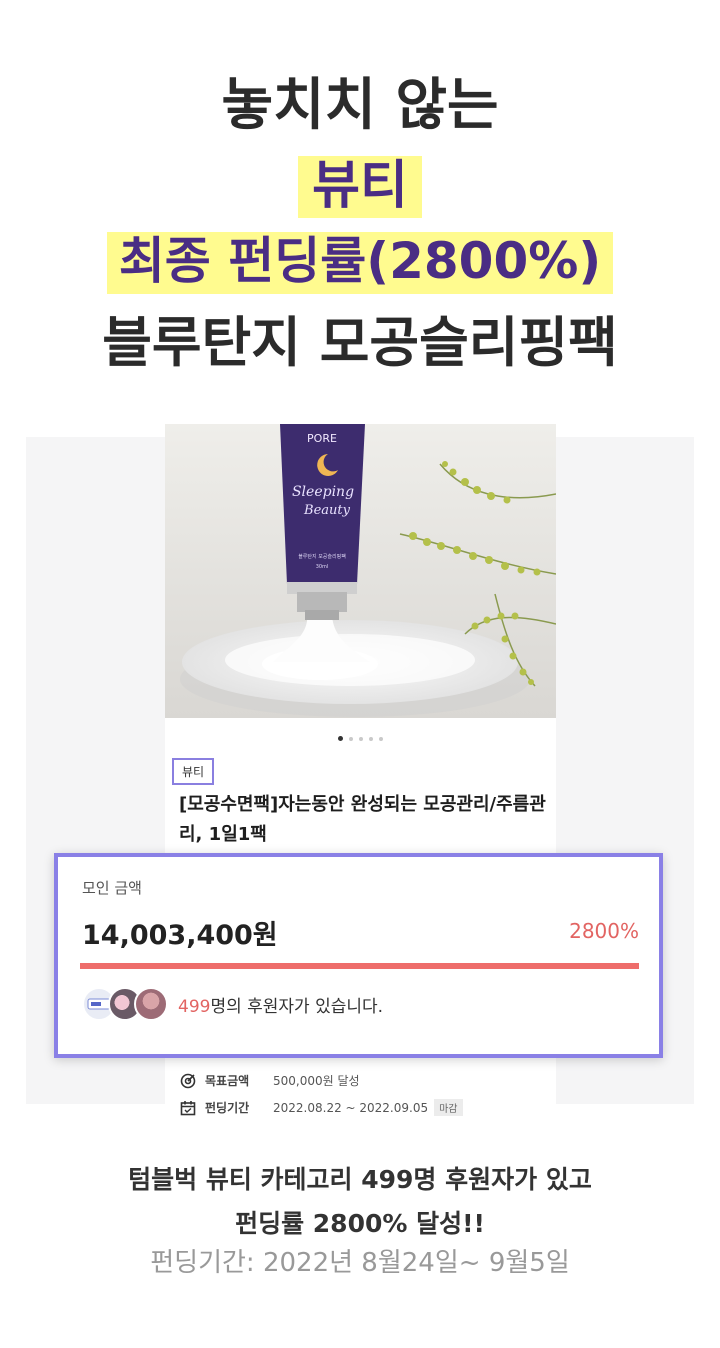 Image resolution: width=720 pixels, height=1348 pixels. Describe the element at coordinates (322, 567) in the screenshot. I see `tube-volume: 30ml` at that location.